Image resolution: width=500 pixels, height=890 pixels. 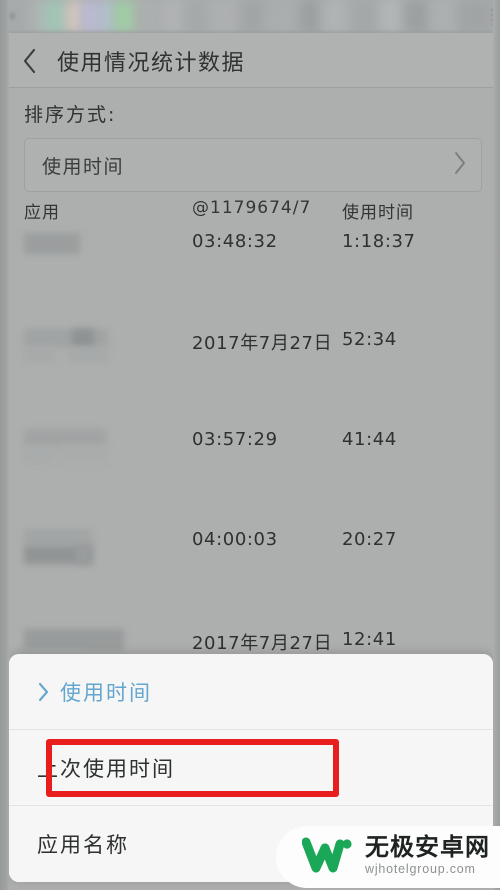 What do you see at coordinates (235, 439) in the screenshot?
I see `cell-last-used: 03:57:29` at bounding box center [235, 439].